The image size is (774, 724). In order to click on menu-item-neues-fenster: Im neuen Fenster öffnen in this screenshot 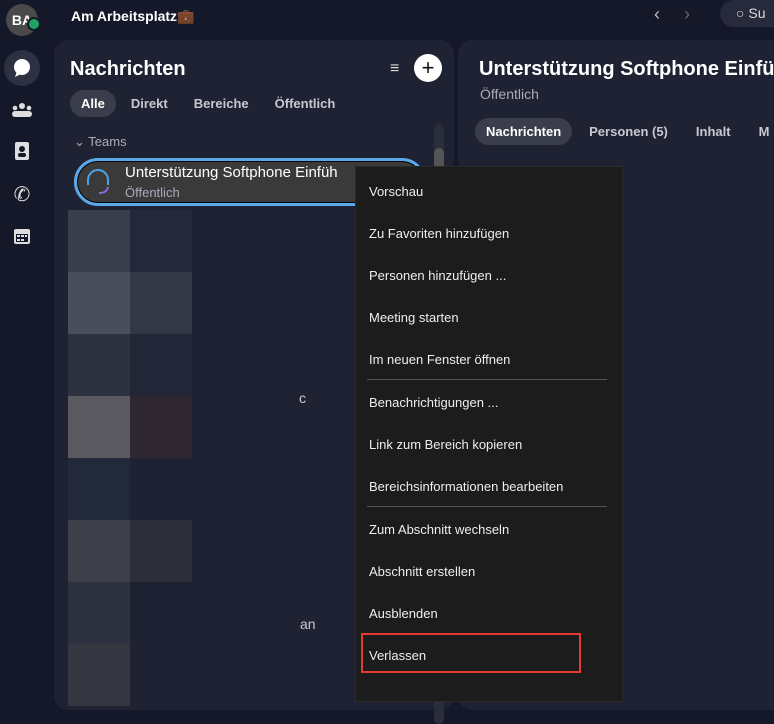, I will do `click(439, 359)`.